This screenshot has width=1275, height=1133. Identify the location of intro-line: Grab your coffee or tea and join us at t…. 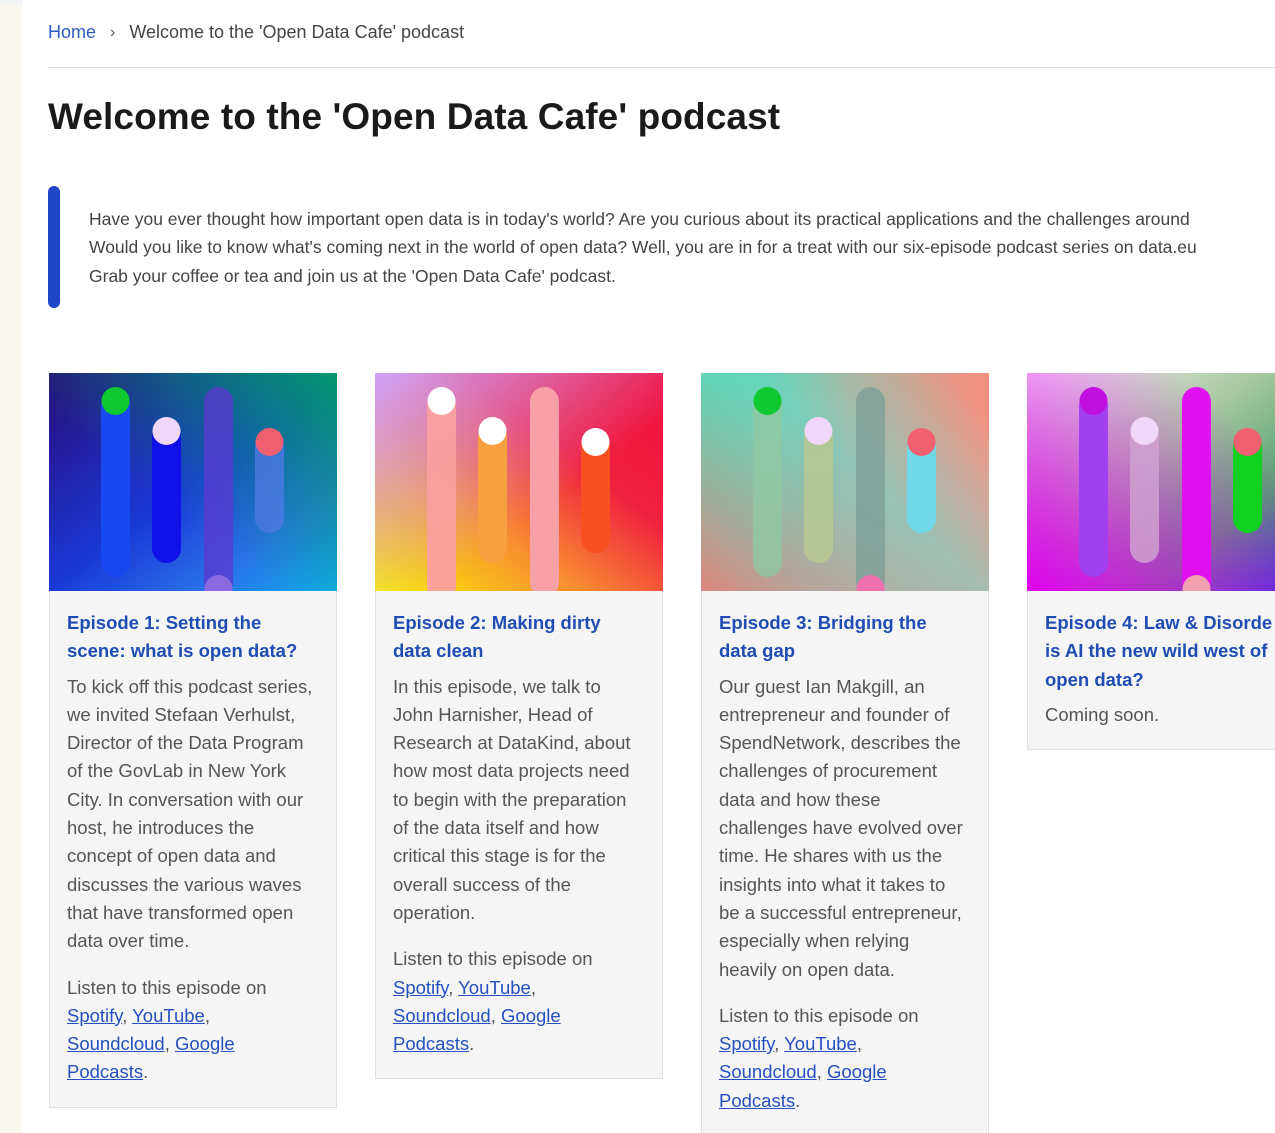
(352, 275).